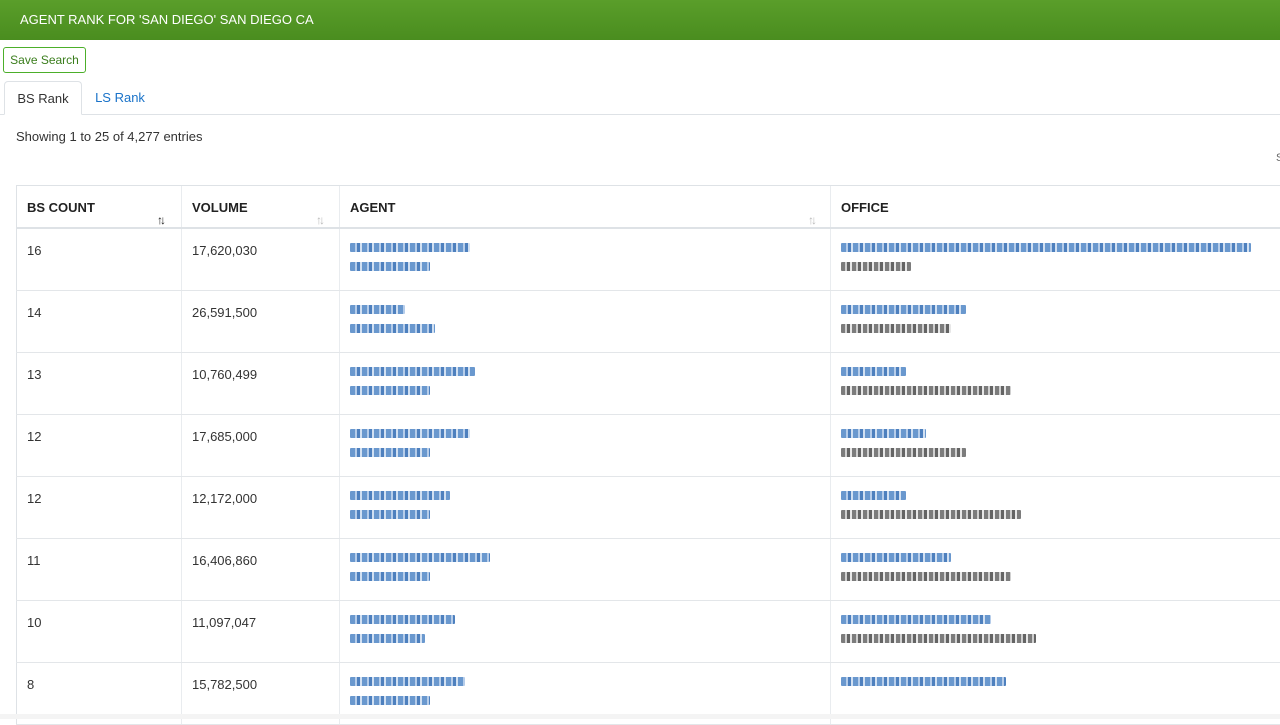 The width and height of the screenshot is (1280, 725). Describe the element at coordinates (260, 445) in the screenshot. I see `volume-cell: 17,685,000` at that location.